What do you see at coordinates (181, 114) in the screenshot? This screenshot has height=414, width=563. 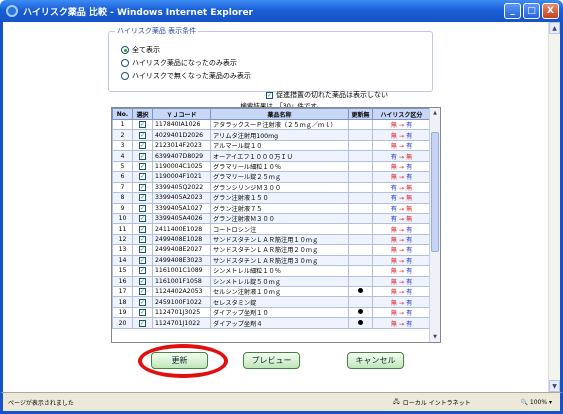 I see `header-yj-code: ＹＪコード` at bounding box center [181, 114].